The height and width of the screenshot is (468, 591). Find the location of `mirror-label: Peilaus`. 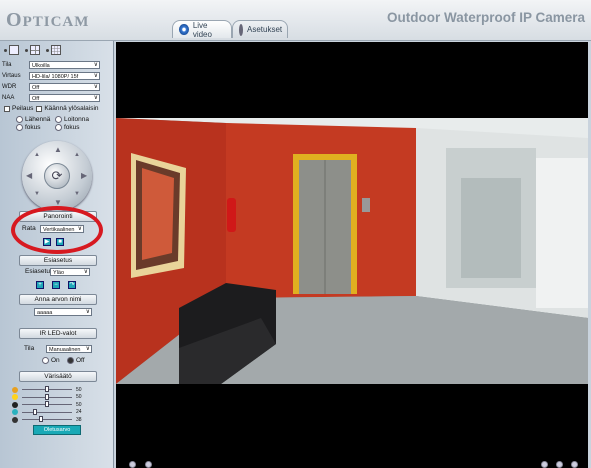

mirror-label: Peilaus is located at coordinates (23, 108).